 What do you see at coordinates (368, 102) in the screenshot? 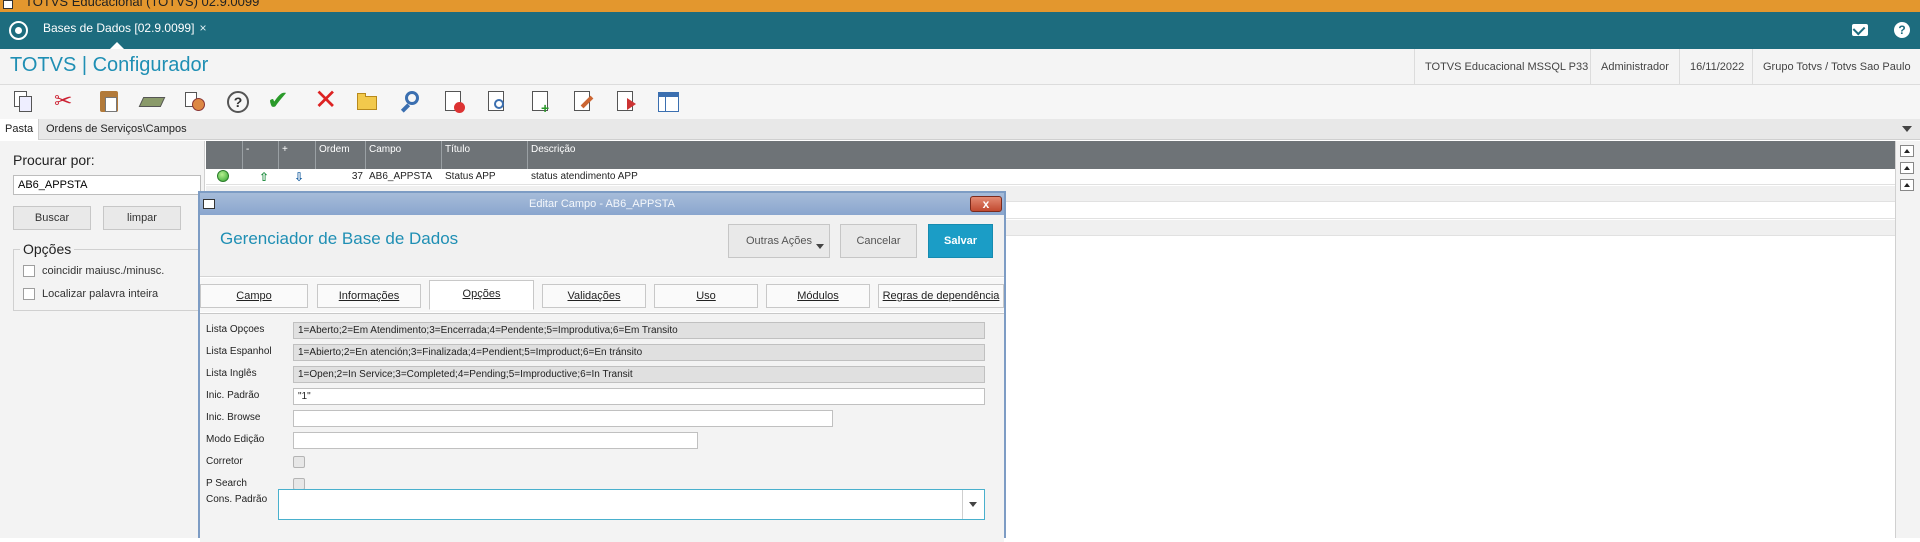
I see `folder-icon` at bounding box center [368, 102].